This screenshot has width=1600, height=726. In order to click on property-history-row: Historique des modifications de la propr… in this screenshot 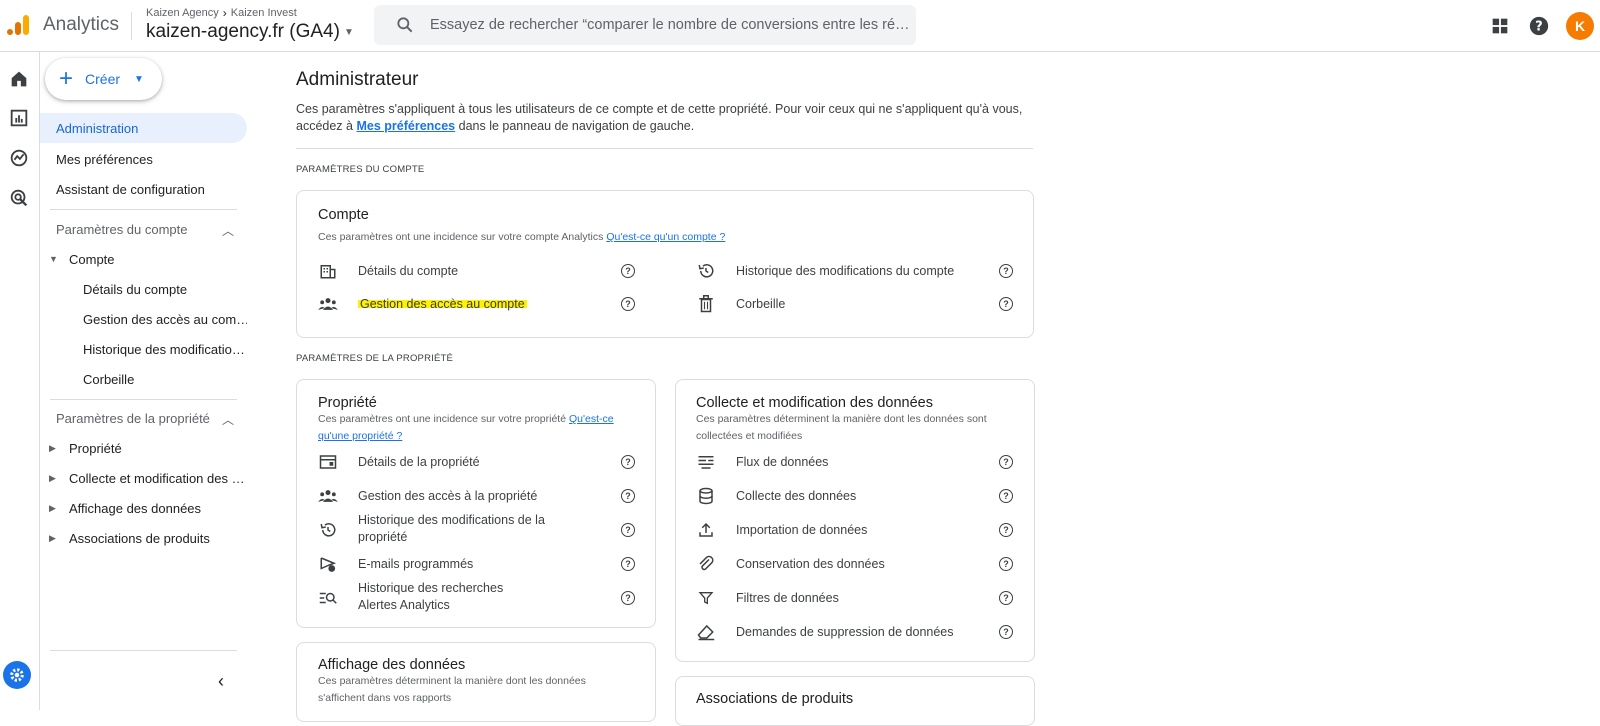, I will do `click(468, 528)`.